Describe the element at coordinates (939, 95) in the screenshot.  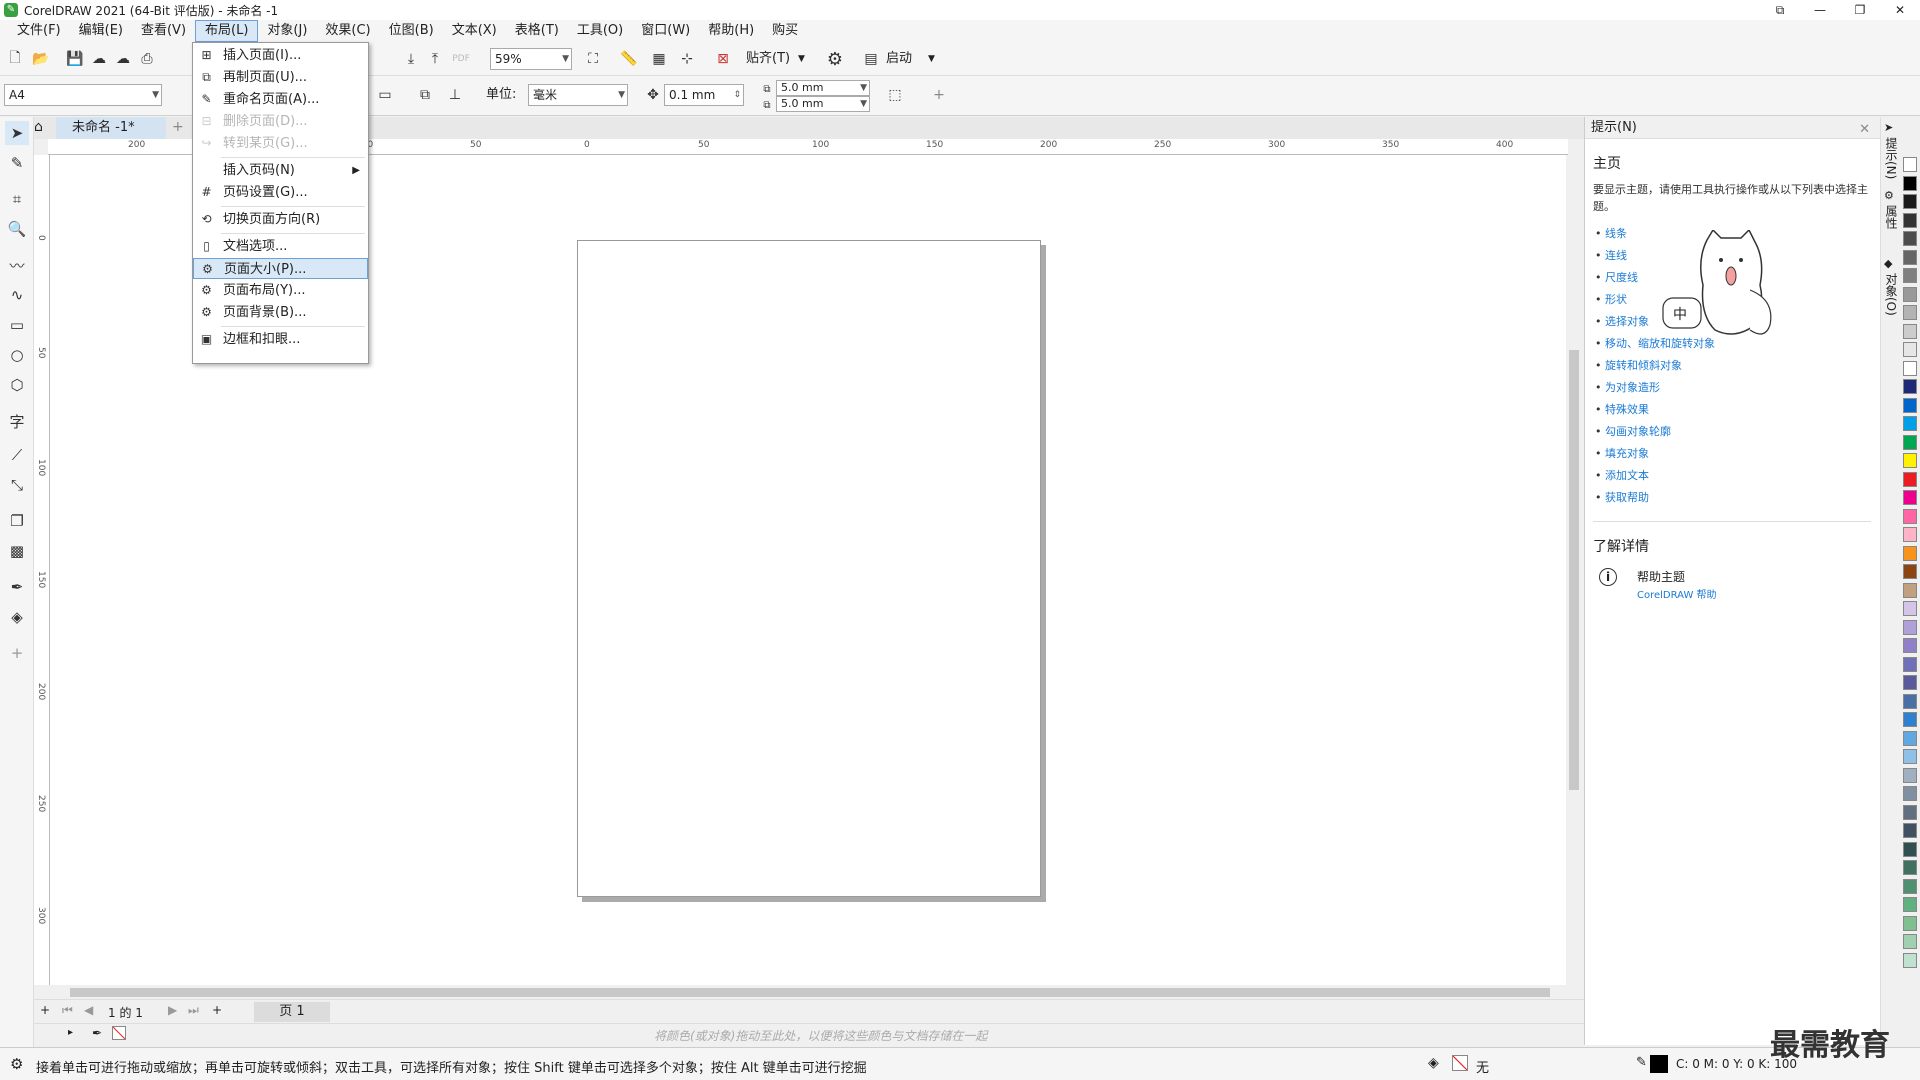
I see `add-icon: +` at that location.